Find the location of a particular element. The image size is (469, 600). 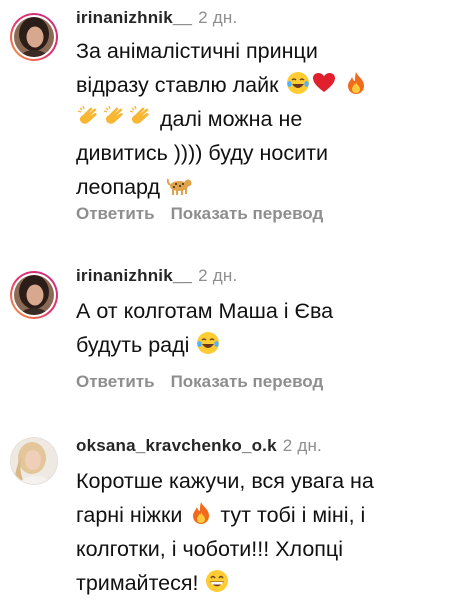

comment-line: Коротше кажучи, вся увага на is located at coordinates (225, 481).